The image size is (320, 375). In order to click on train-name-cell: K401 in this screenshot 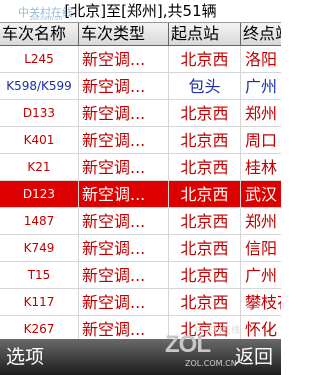, I will do `click(39, 140)`.